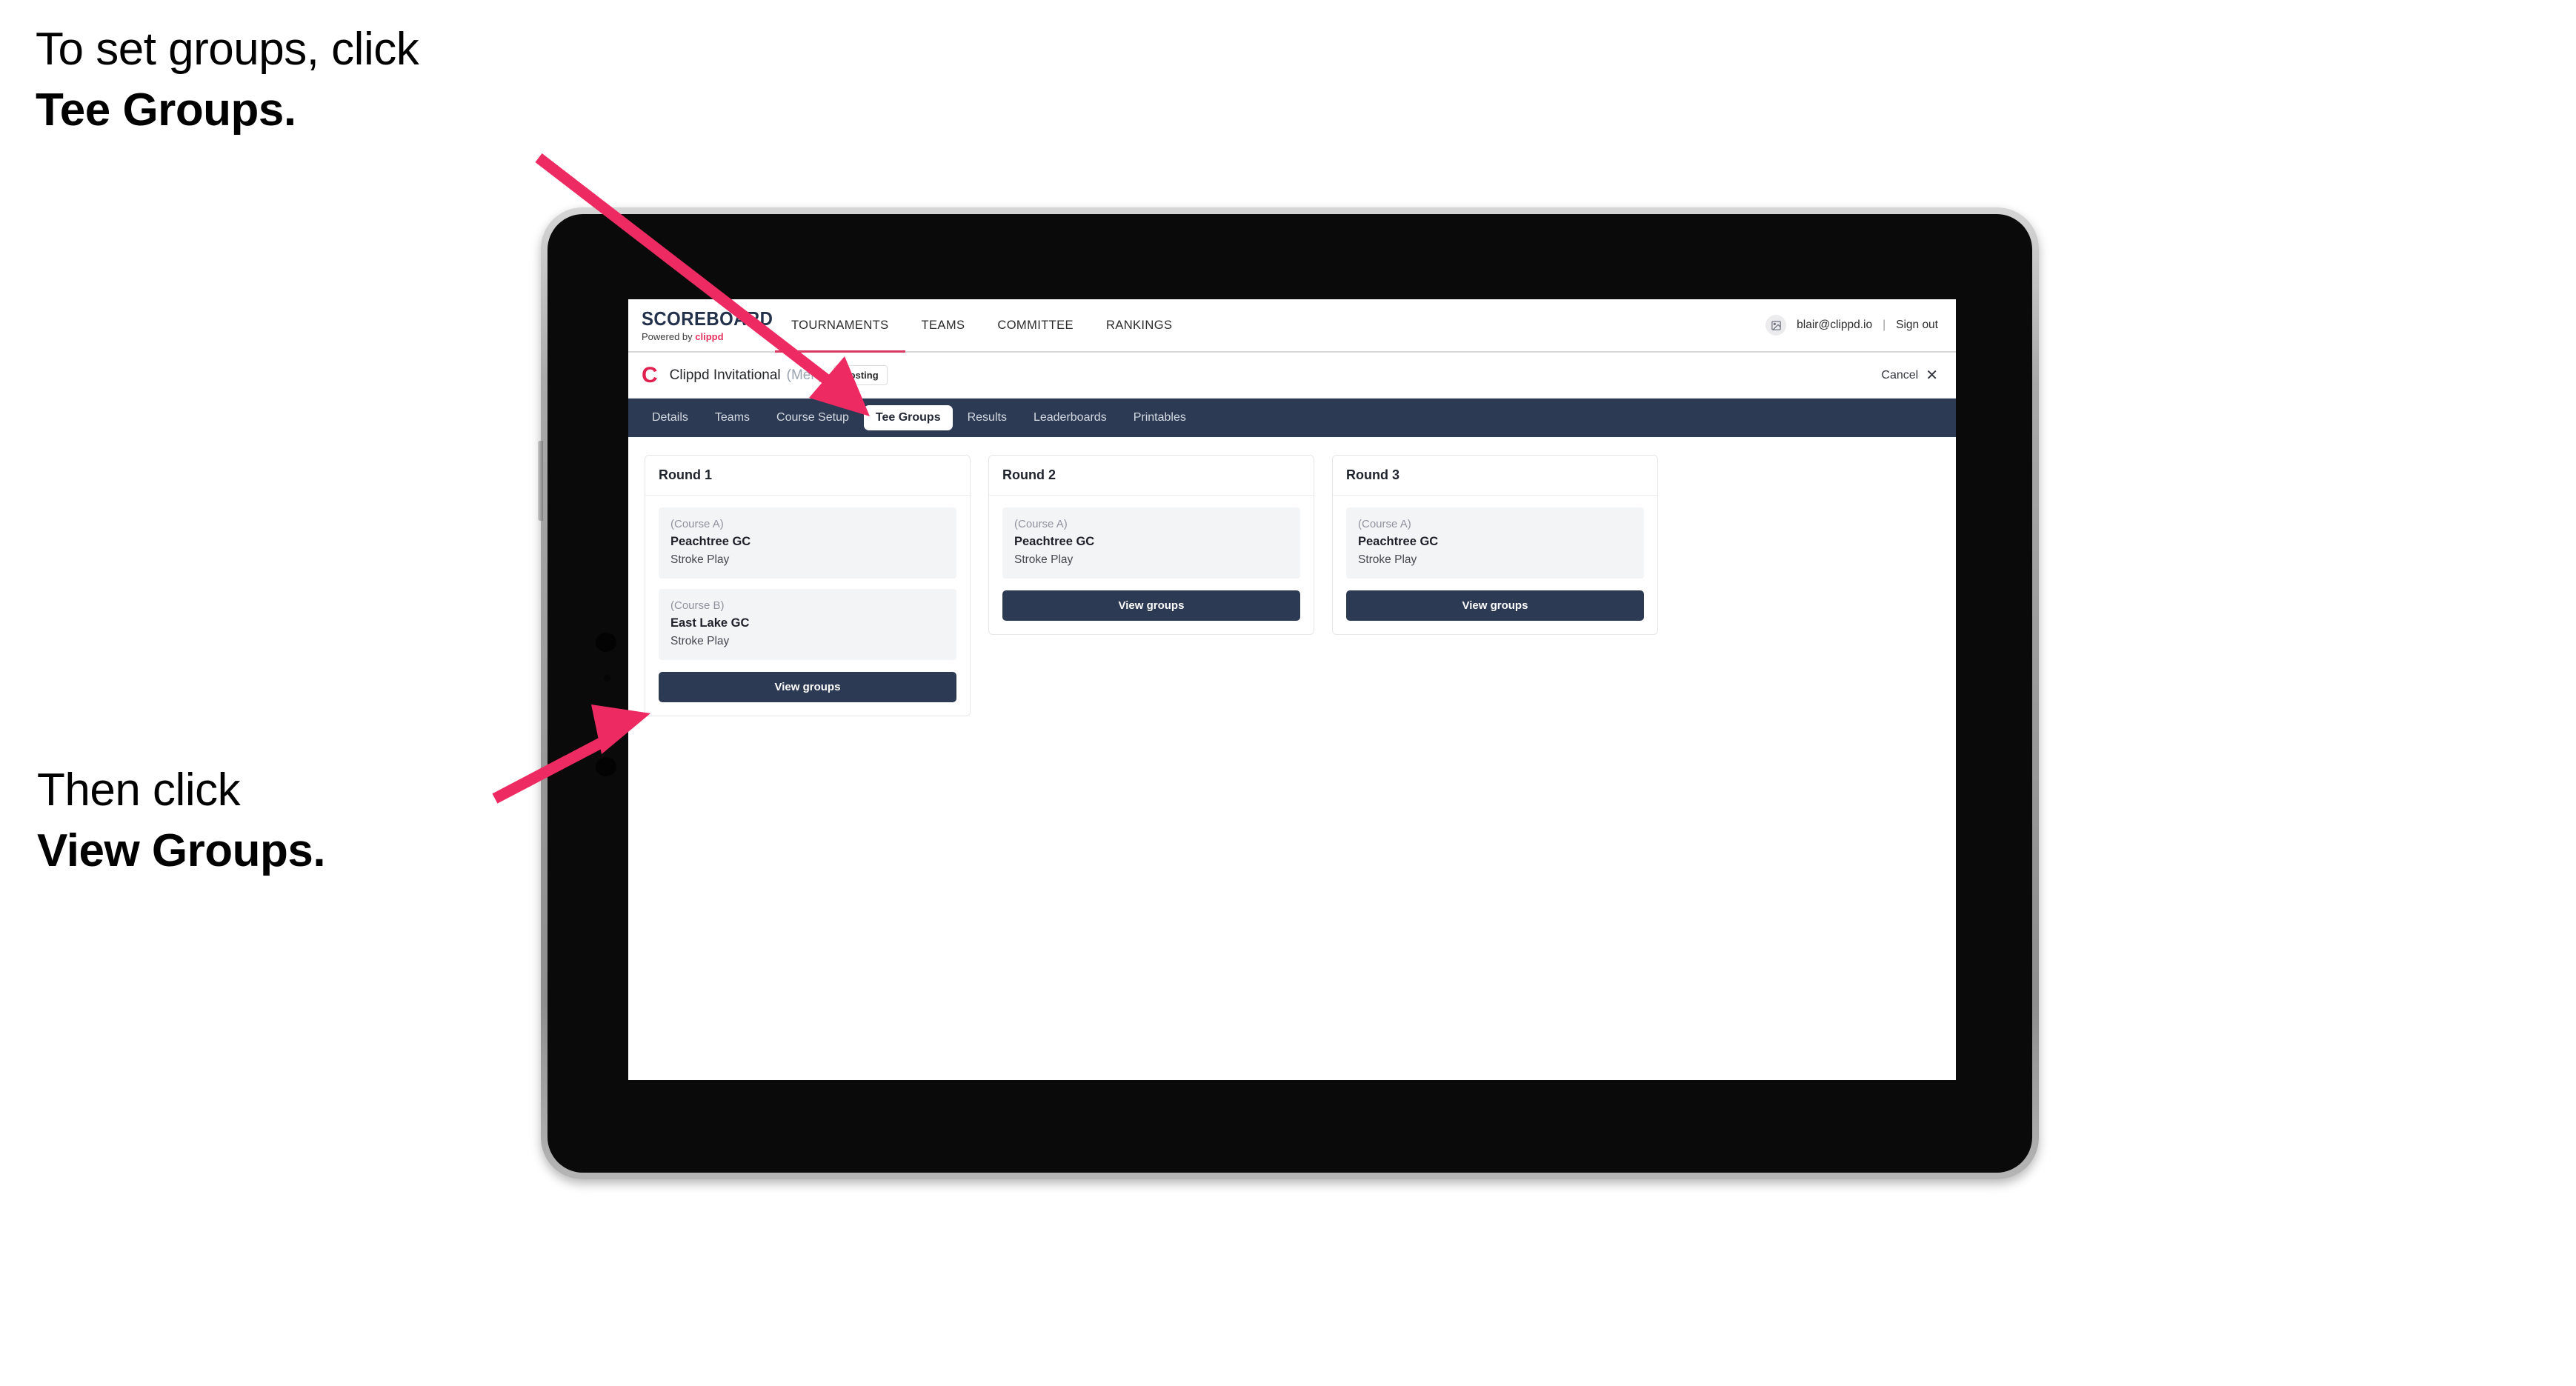 This screenshot has height=1386, width=2576. Describe the element at coordinates (606, 643) in the screenshot. I see `camera-icon` at that location.